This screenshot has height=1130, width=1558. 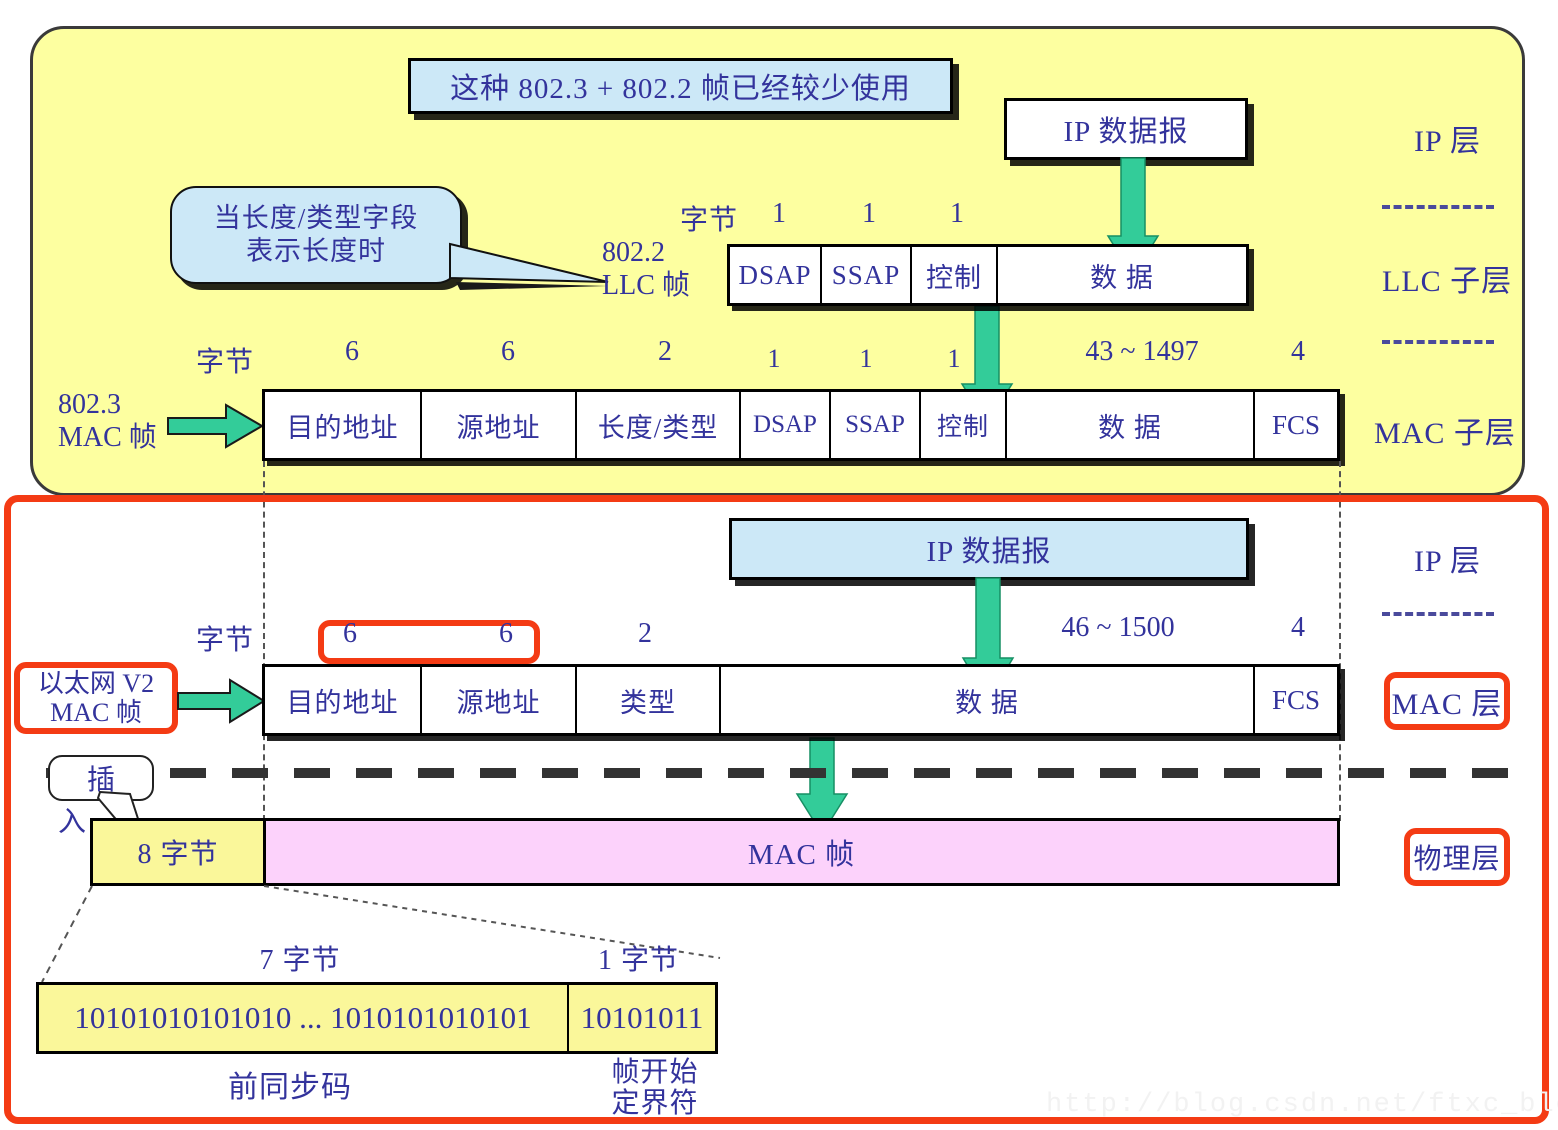 What do you see at coordinates (1457, 857) in the screenshot?
I see `layer-label-physical: 物理层` at bounding box center [1457, 857].